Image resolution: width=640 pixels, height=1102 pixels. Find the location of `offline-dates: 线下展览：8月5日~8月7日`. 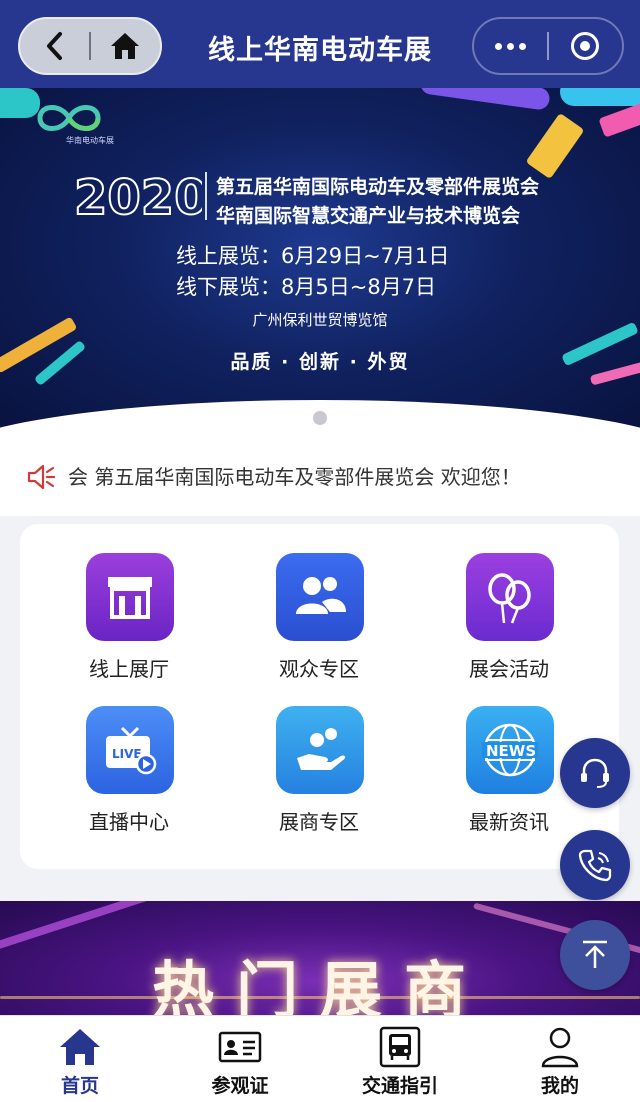

offline-dates: 线下展览：8月5日~8月7日 is located at coordinates (306, 287).